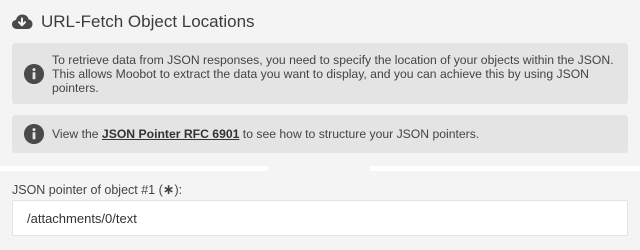 Image resolution: width=640 pixels, height=250 pixels. What do you see at coordinates (171, 134) in the screenshot?
I see `rfc-6901-link: JSON Pointer RFC 6901` at bounding box center [171, 134].